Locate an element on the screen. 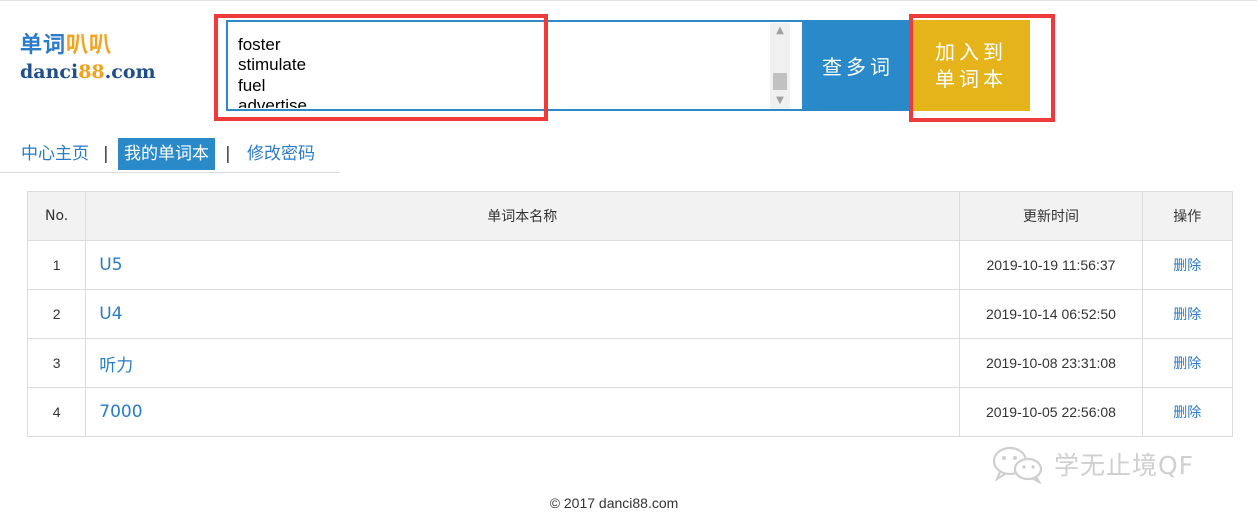 The image size is (1257, 521). row-updated: 2019-10-05 22:56:08 is located at coordinates (1051, 412).